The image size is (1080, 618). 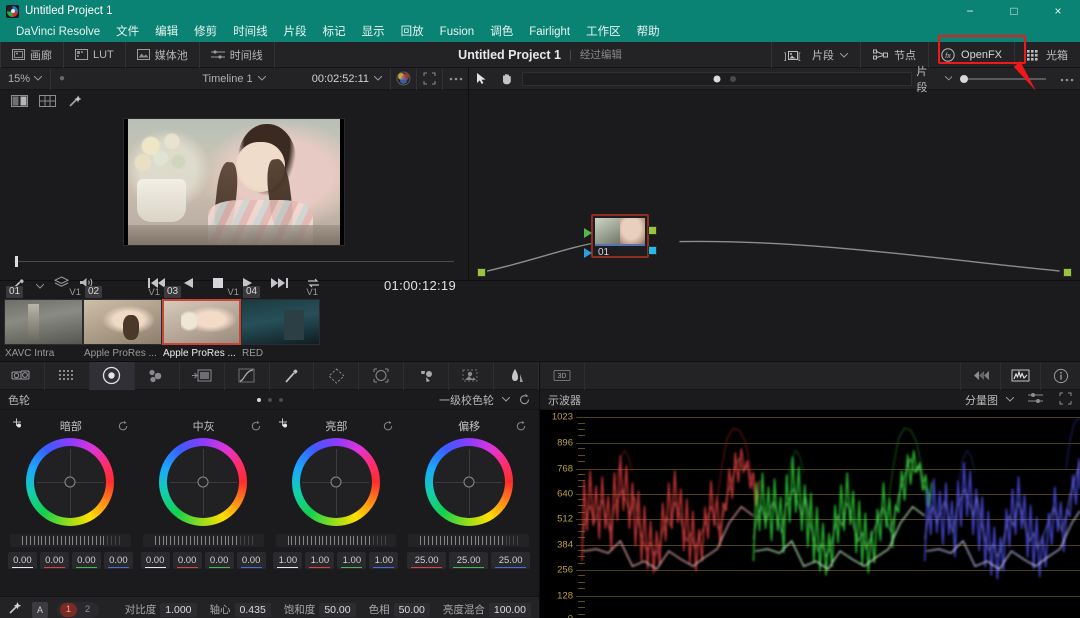 I want to click on contrast-value: 1.000, so click(x=178, y=609).